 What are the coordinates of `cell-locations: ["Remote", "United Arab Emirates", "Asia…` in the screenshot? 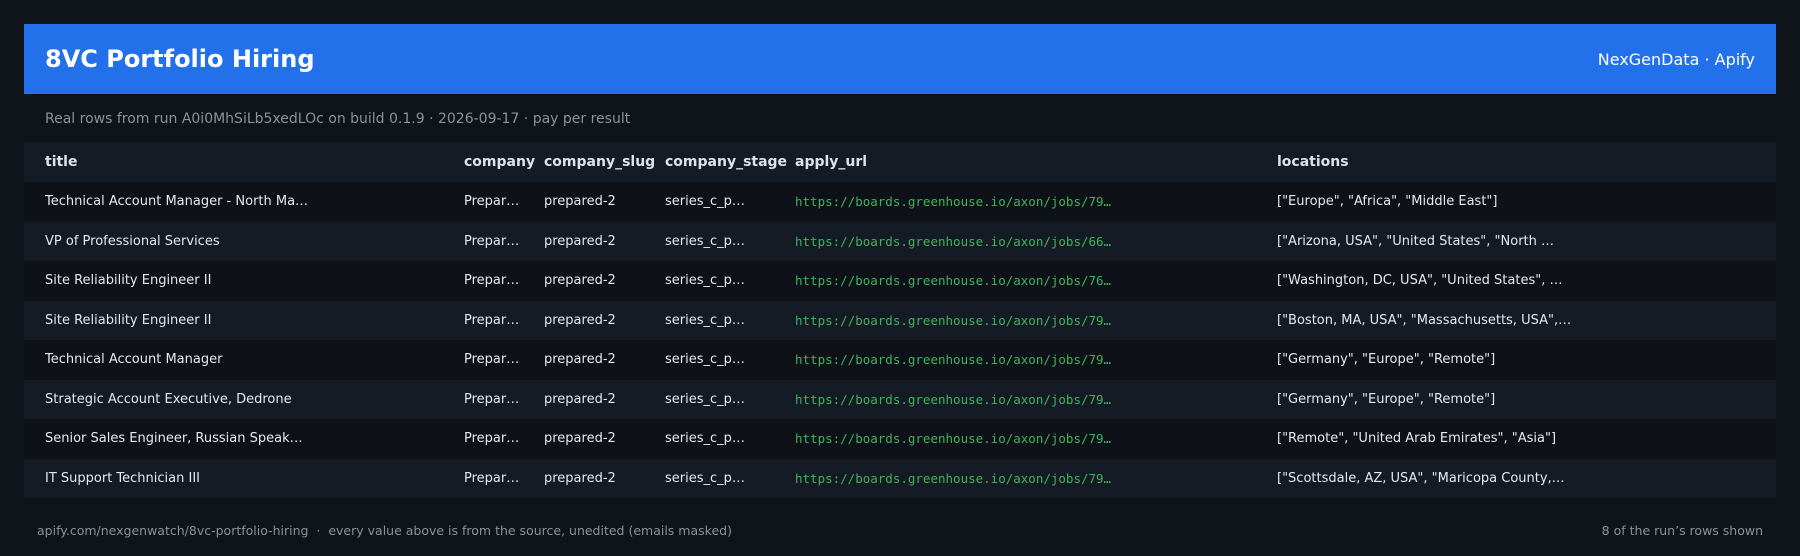 It's located at (1522, 439).